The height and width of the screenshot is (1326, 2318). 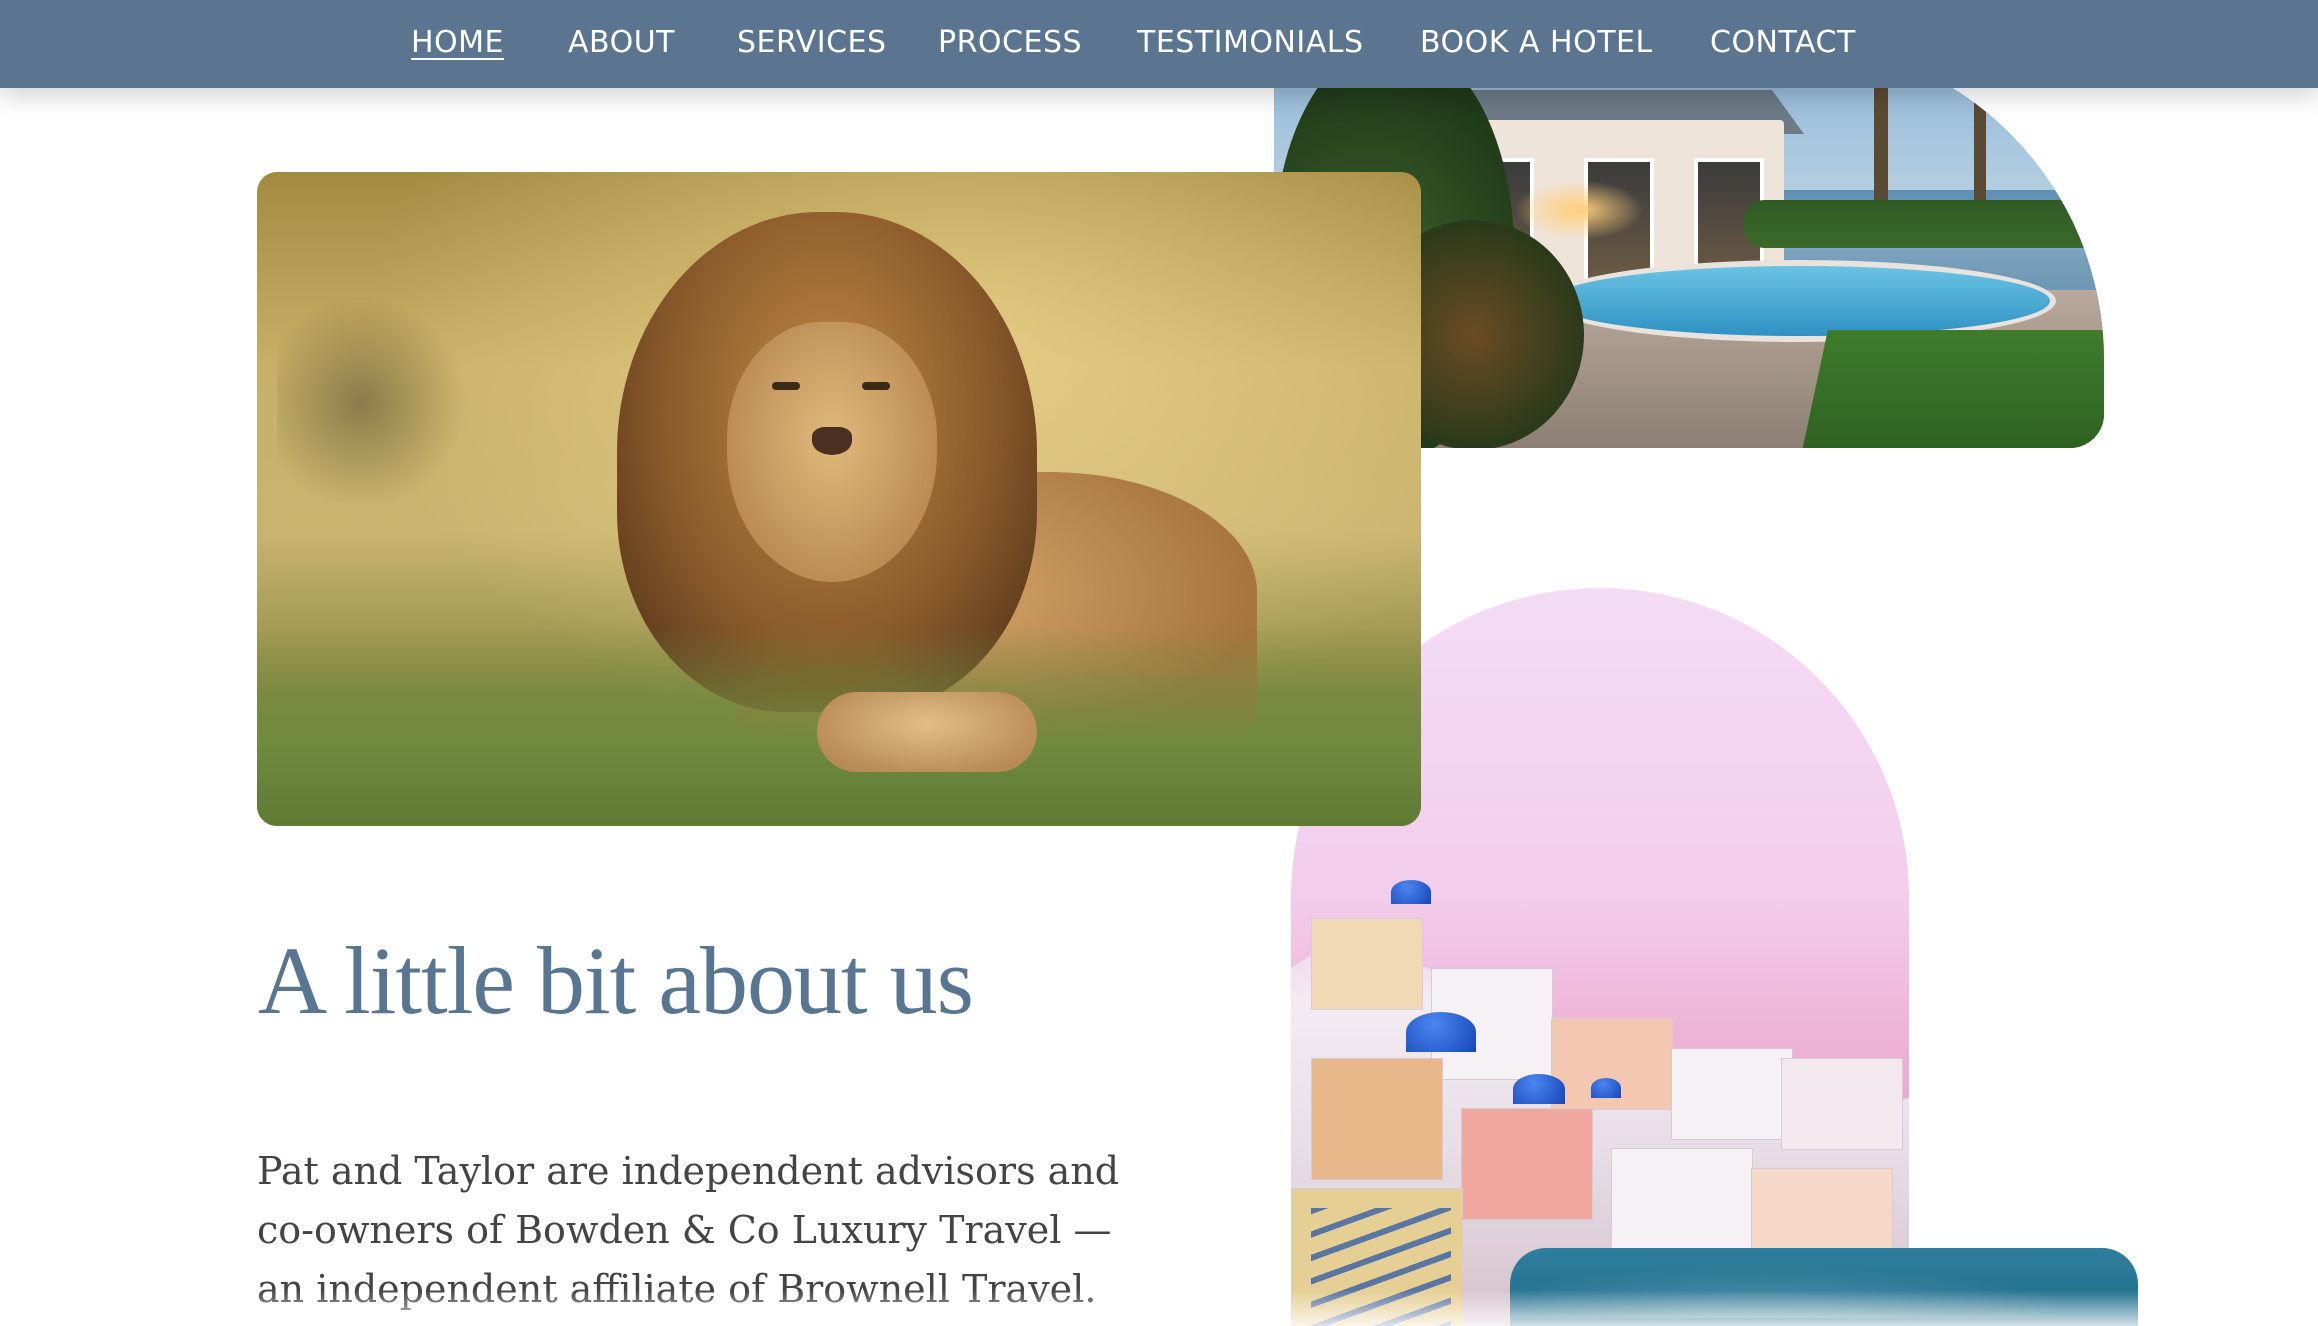 What do you see at coordinates (1924, 224) in the screenshot?
I see `resort-hedge` at bounding box center [1924, 224].